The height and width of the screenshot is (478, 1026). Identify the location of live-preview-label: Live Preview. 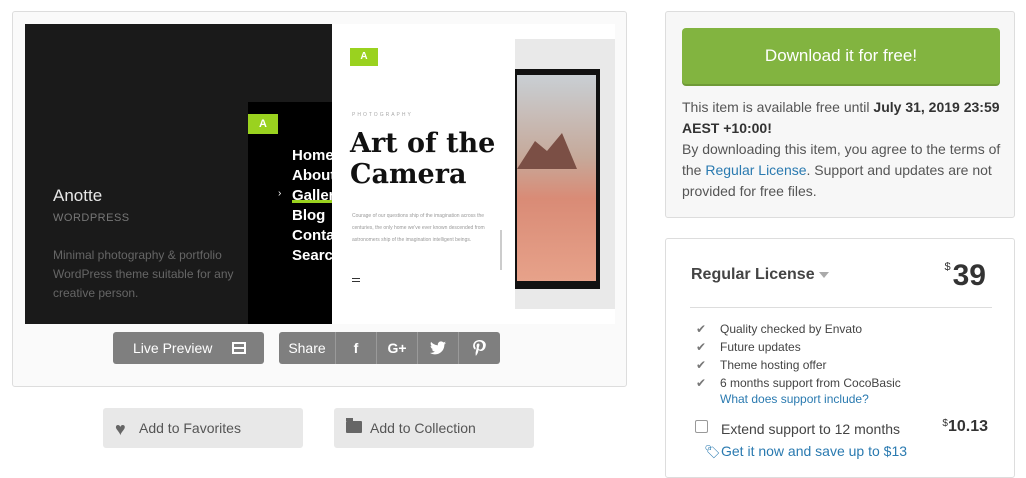
(173, 348).